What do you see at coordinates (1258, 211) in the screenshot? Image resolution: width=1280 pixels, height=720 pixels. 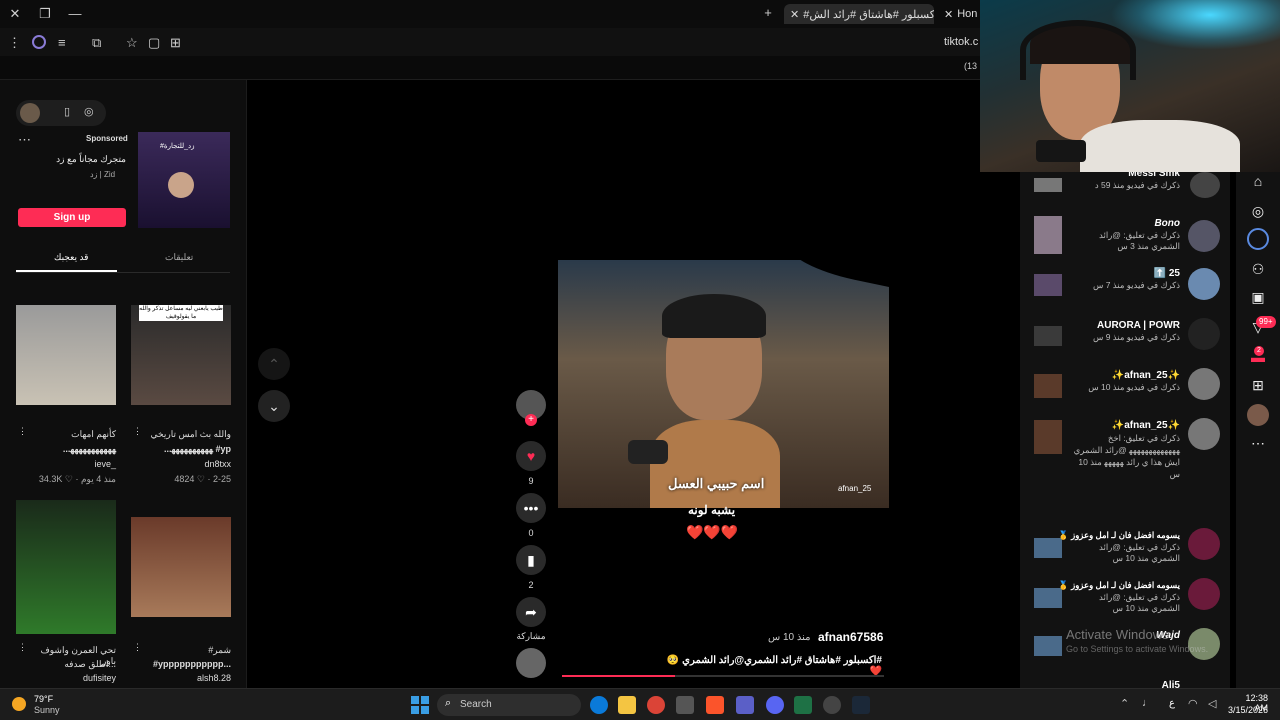 I see `explore-icon: ◎` at bounding box center [1258, 211].